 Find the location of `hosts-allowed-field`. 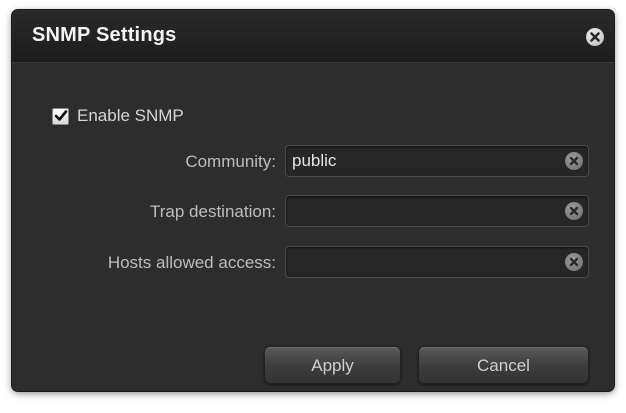

hosts-allowed-field is located at coordinates (437, 262).